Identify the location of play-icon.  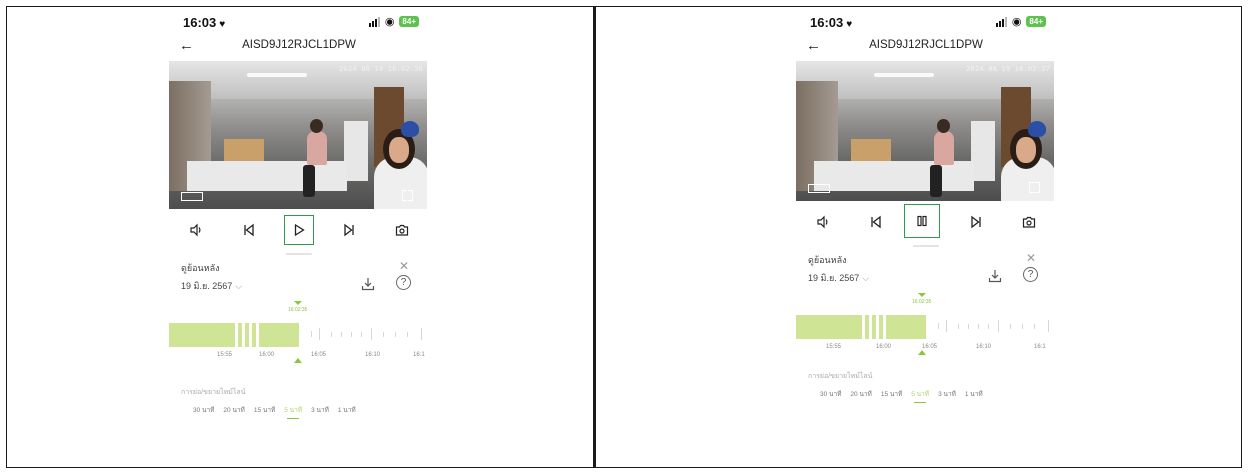
(299, 230).